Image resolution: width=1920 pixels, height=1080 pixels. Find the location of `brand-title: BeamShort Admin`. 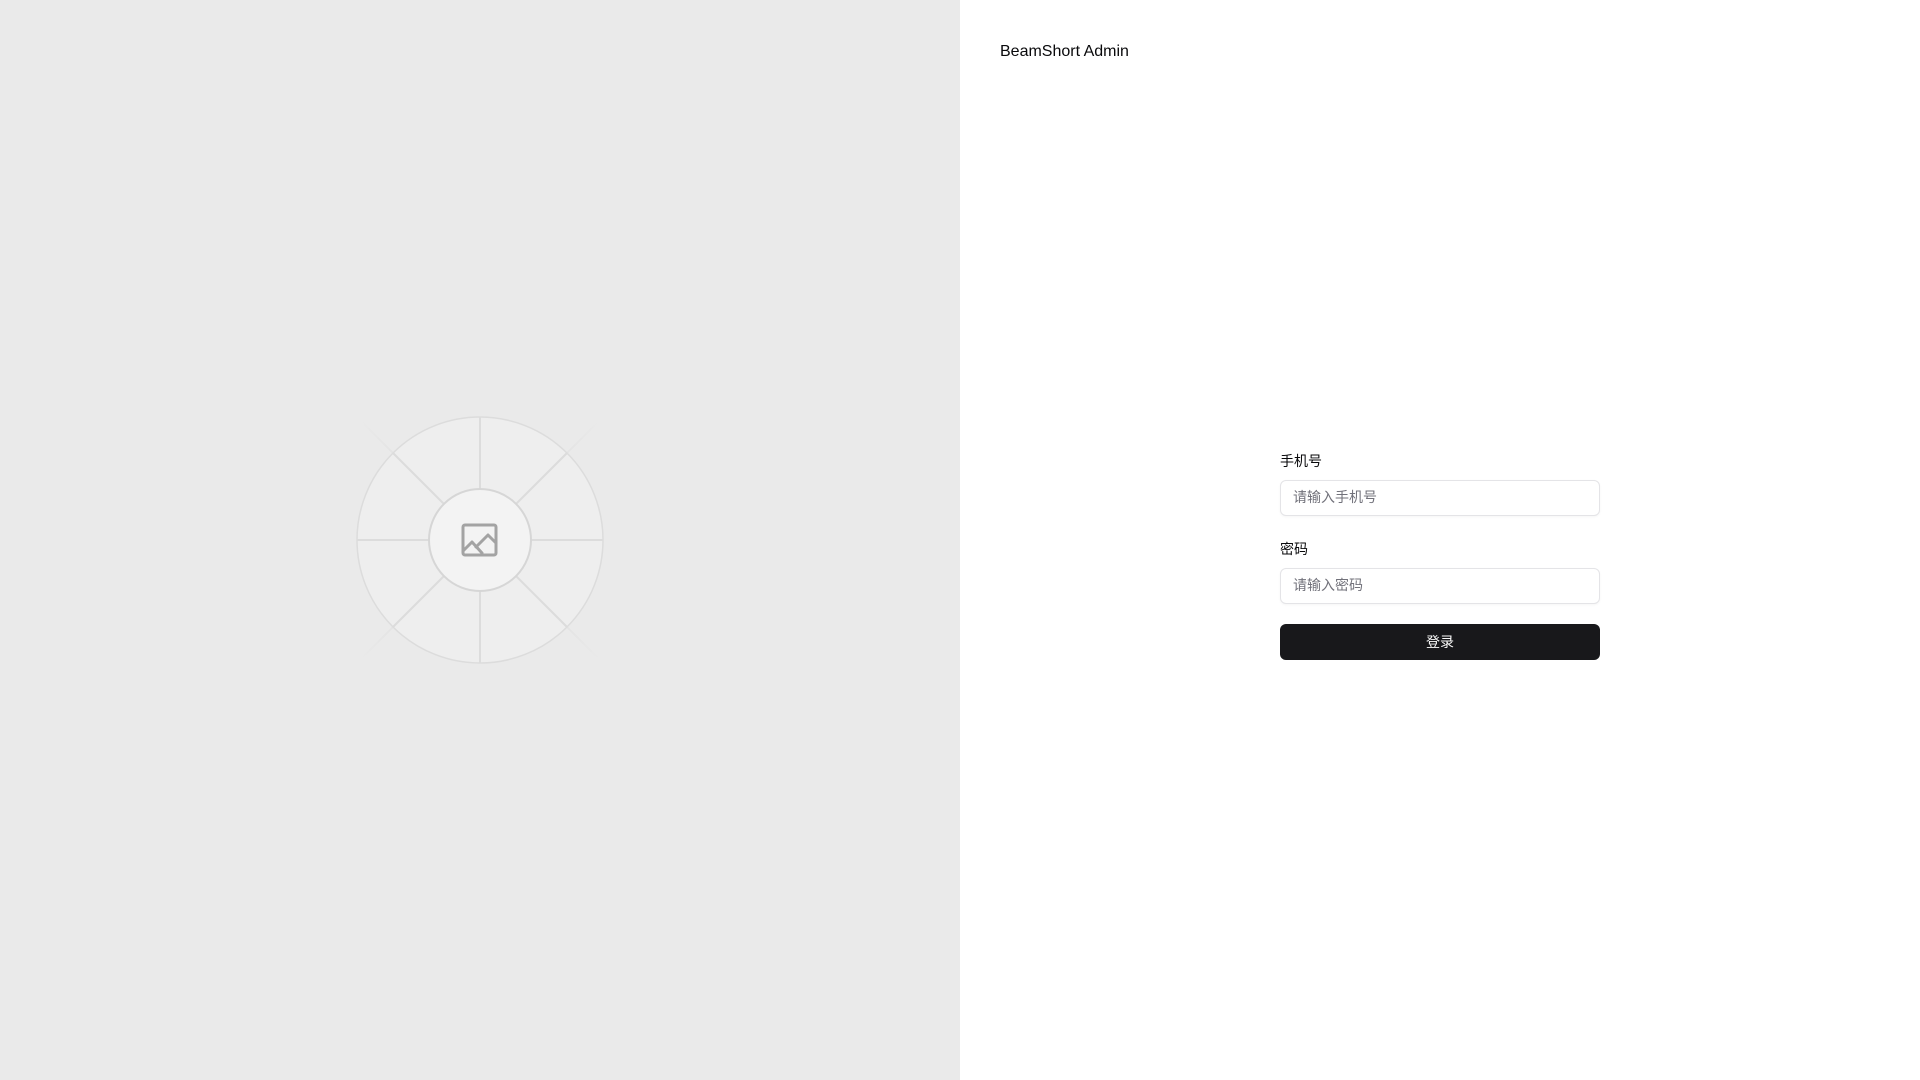

brand-title: BeamShort Admin is located at coordinates (1064, 51).